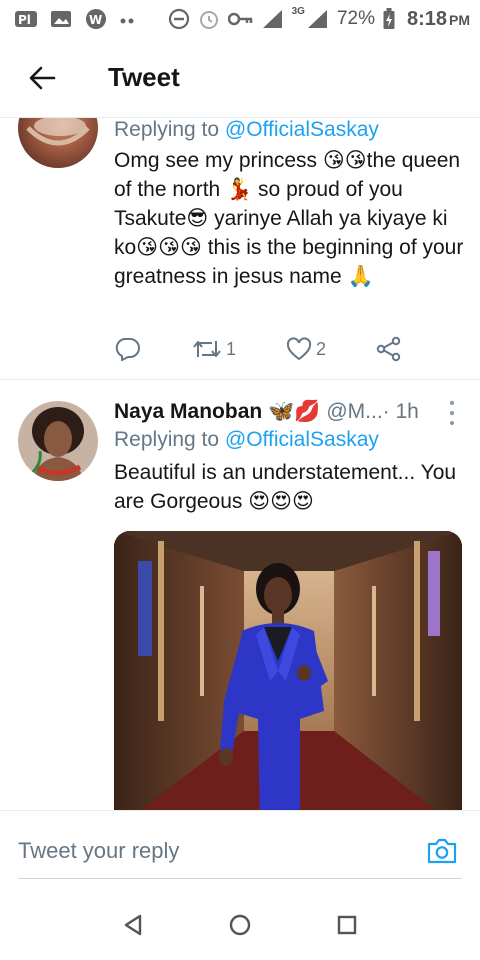 The height and width of the screenshot is (960, 480). I want to click on back-button, so click(42, 78).